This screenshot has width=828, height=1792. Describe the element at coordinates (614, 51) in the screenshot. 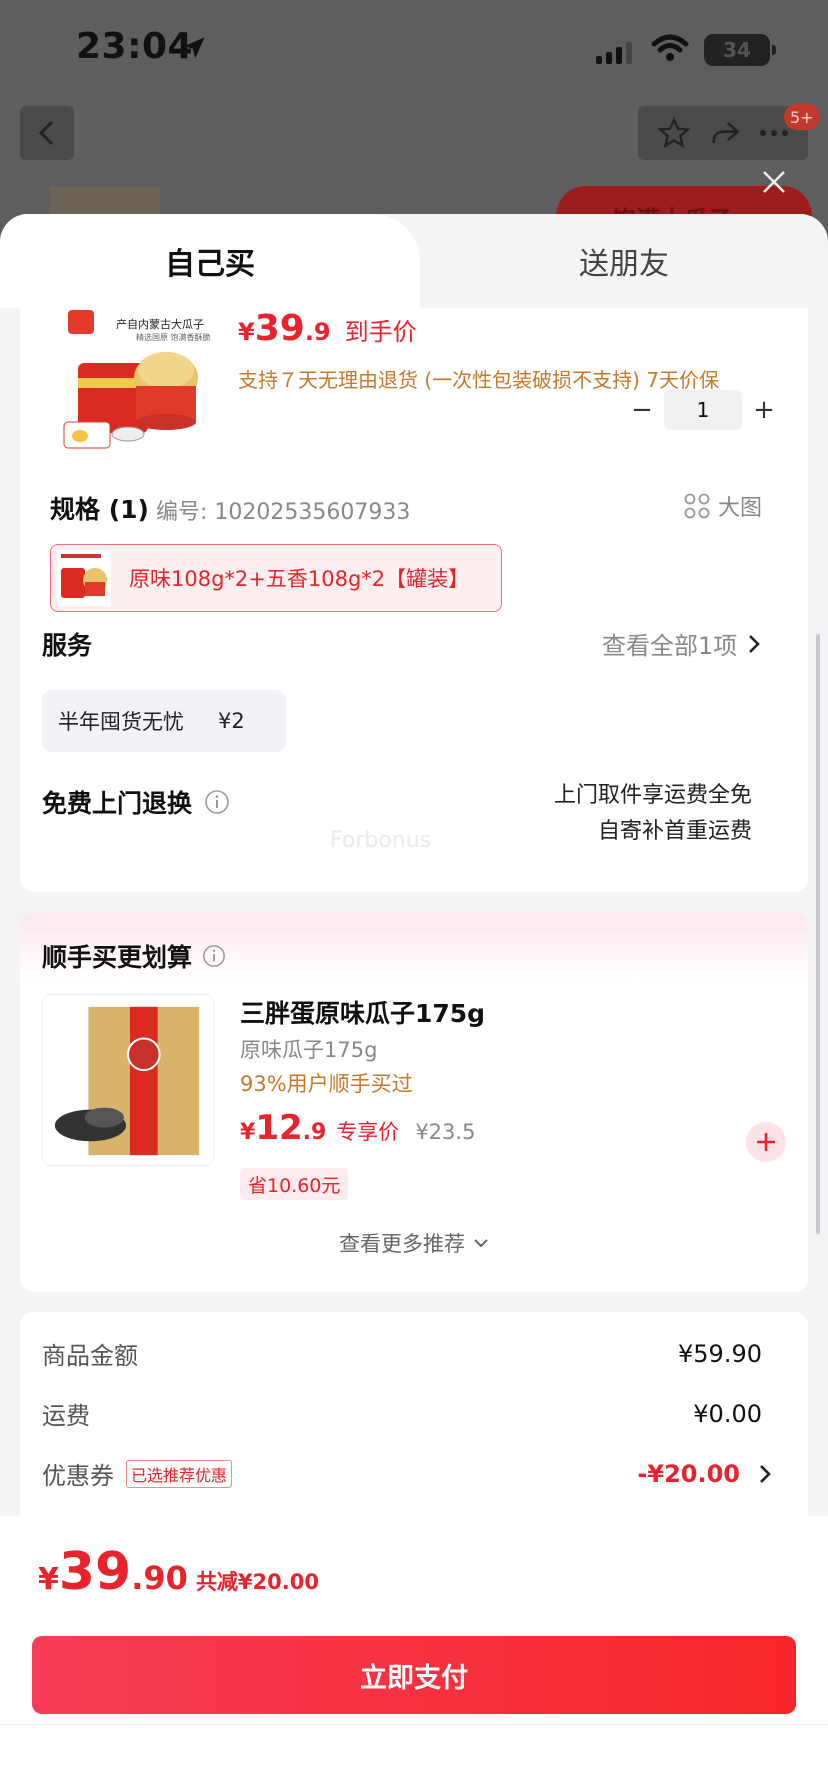

I see `cellular-signal-icon` at that location.